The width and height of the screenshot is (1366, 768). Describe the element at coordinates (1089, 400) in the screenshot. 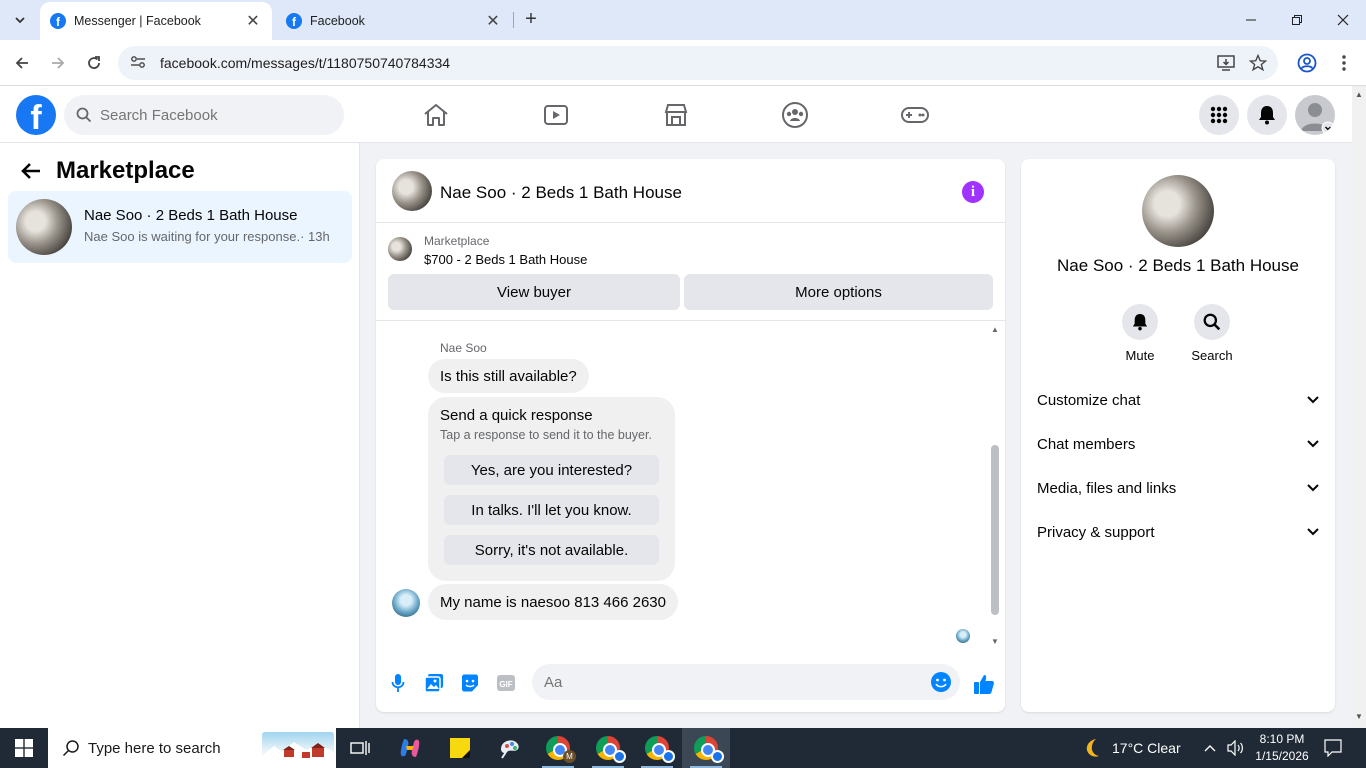

I see `section-label: Customize chat` at that location.